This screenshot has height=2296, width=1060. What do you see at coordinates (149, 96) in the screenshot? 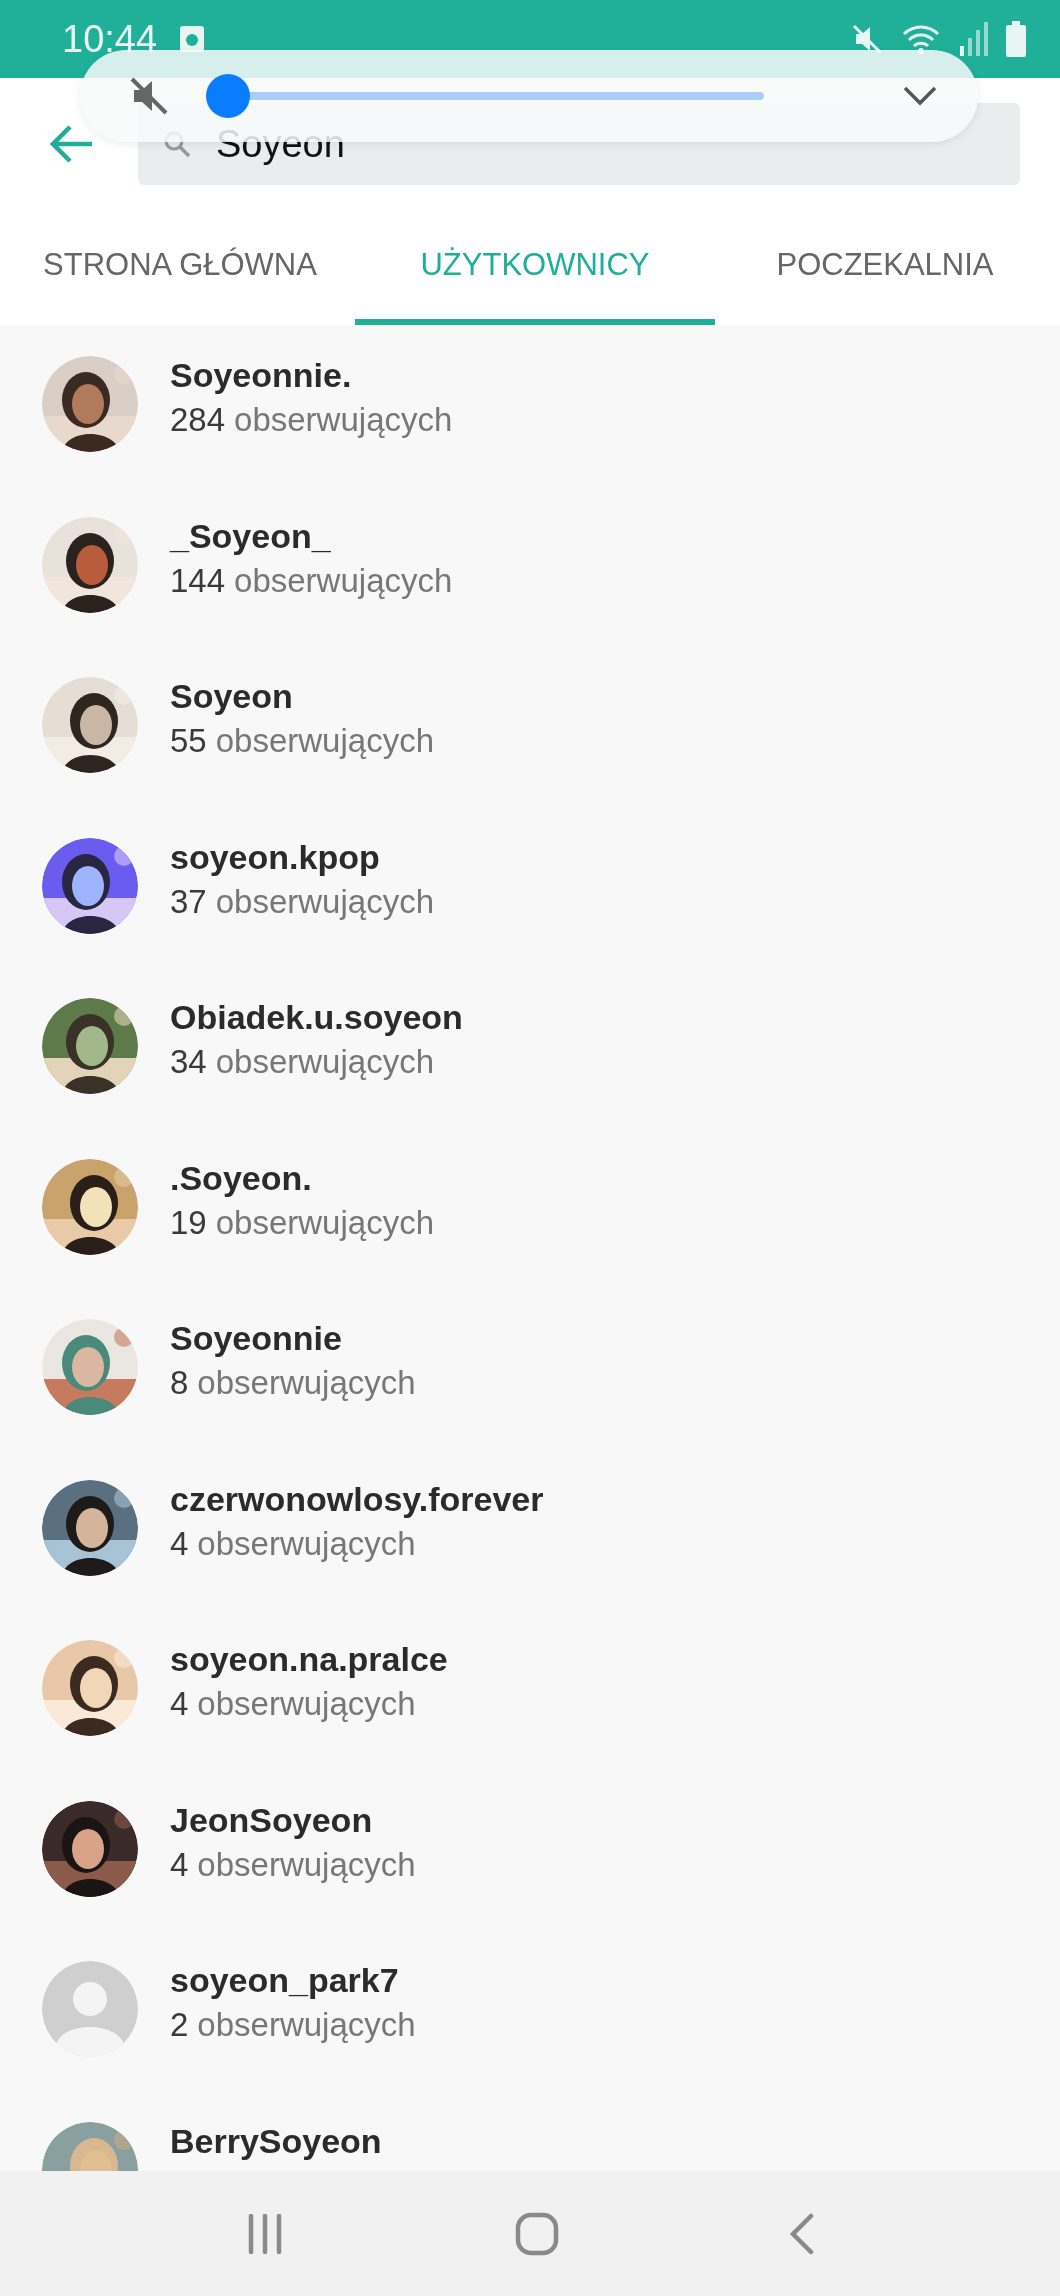
I see `mute-icon` at bounding box center [149, 96].